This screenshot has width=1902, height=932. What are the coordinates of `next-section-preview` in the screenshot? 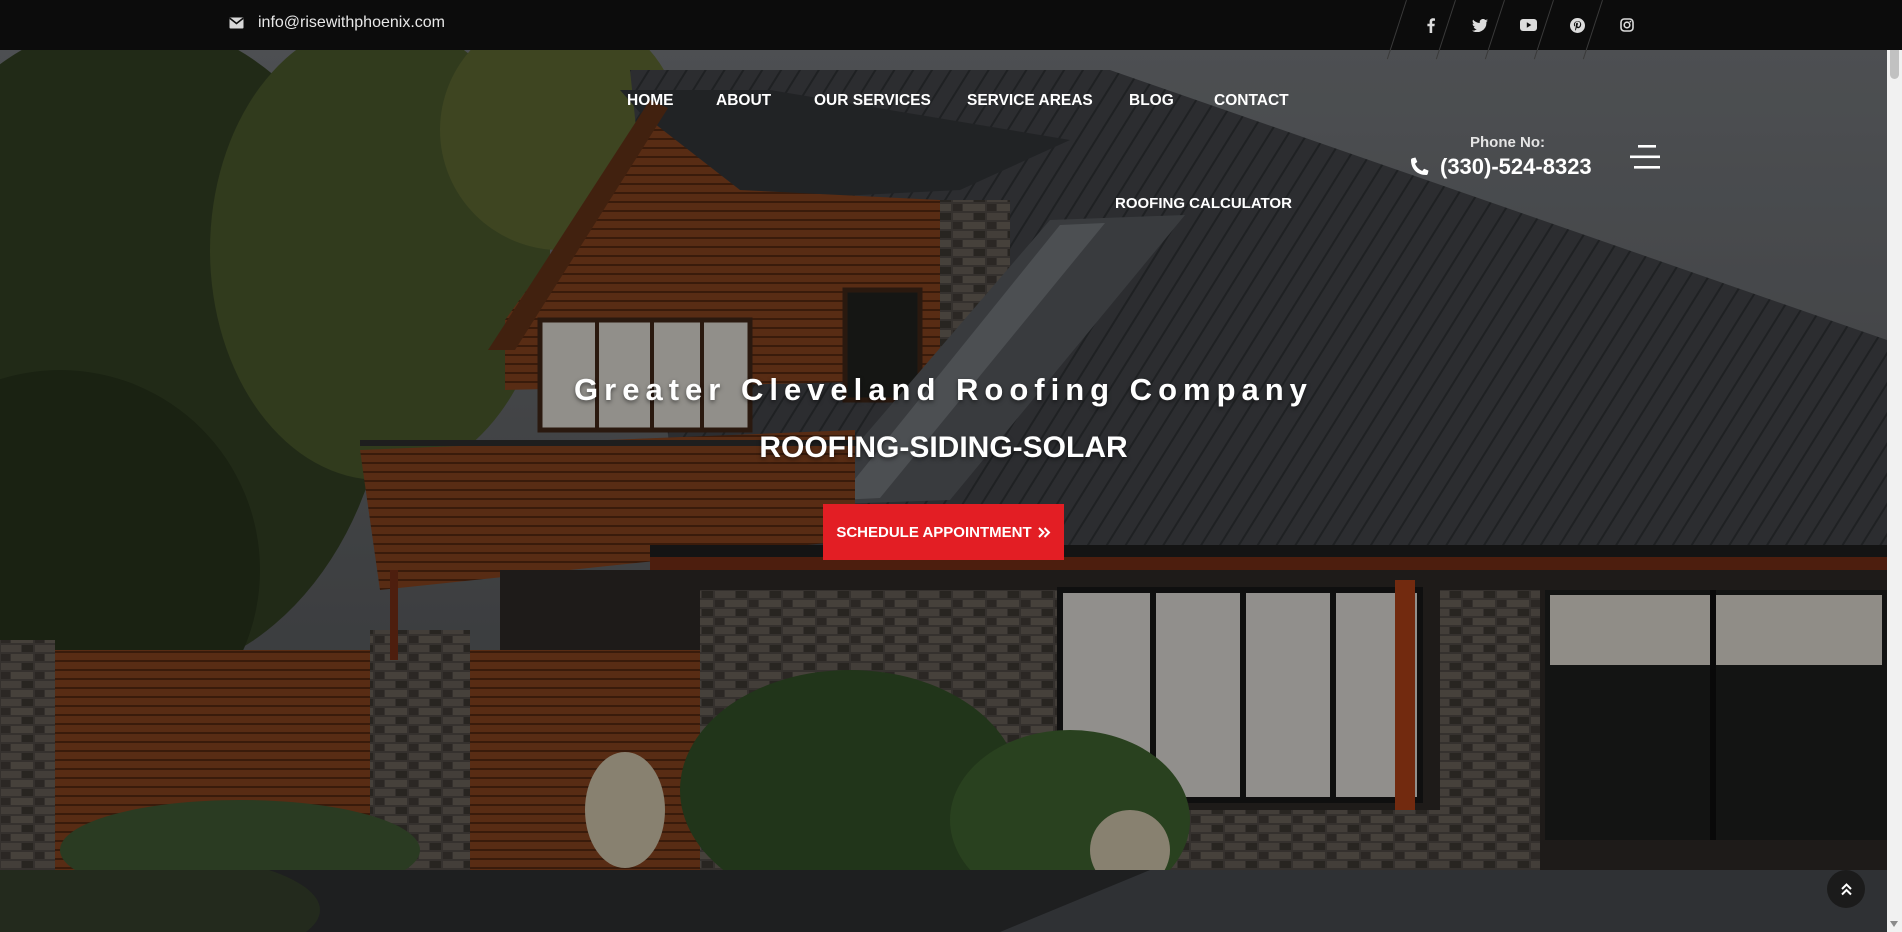 It's located at (943, 901).